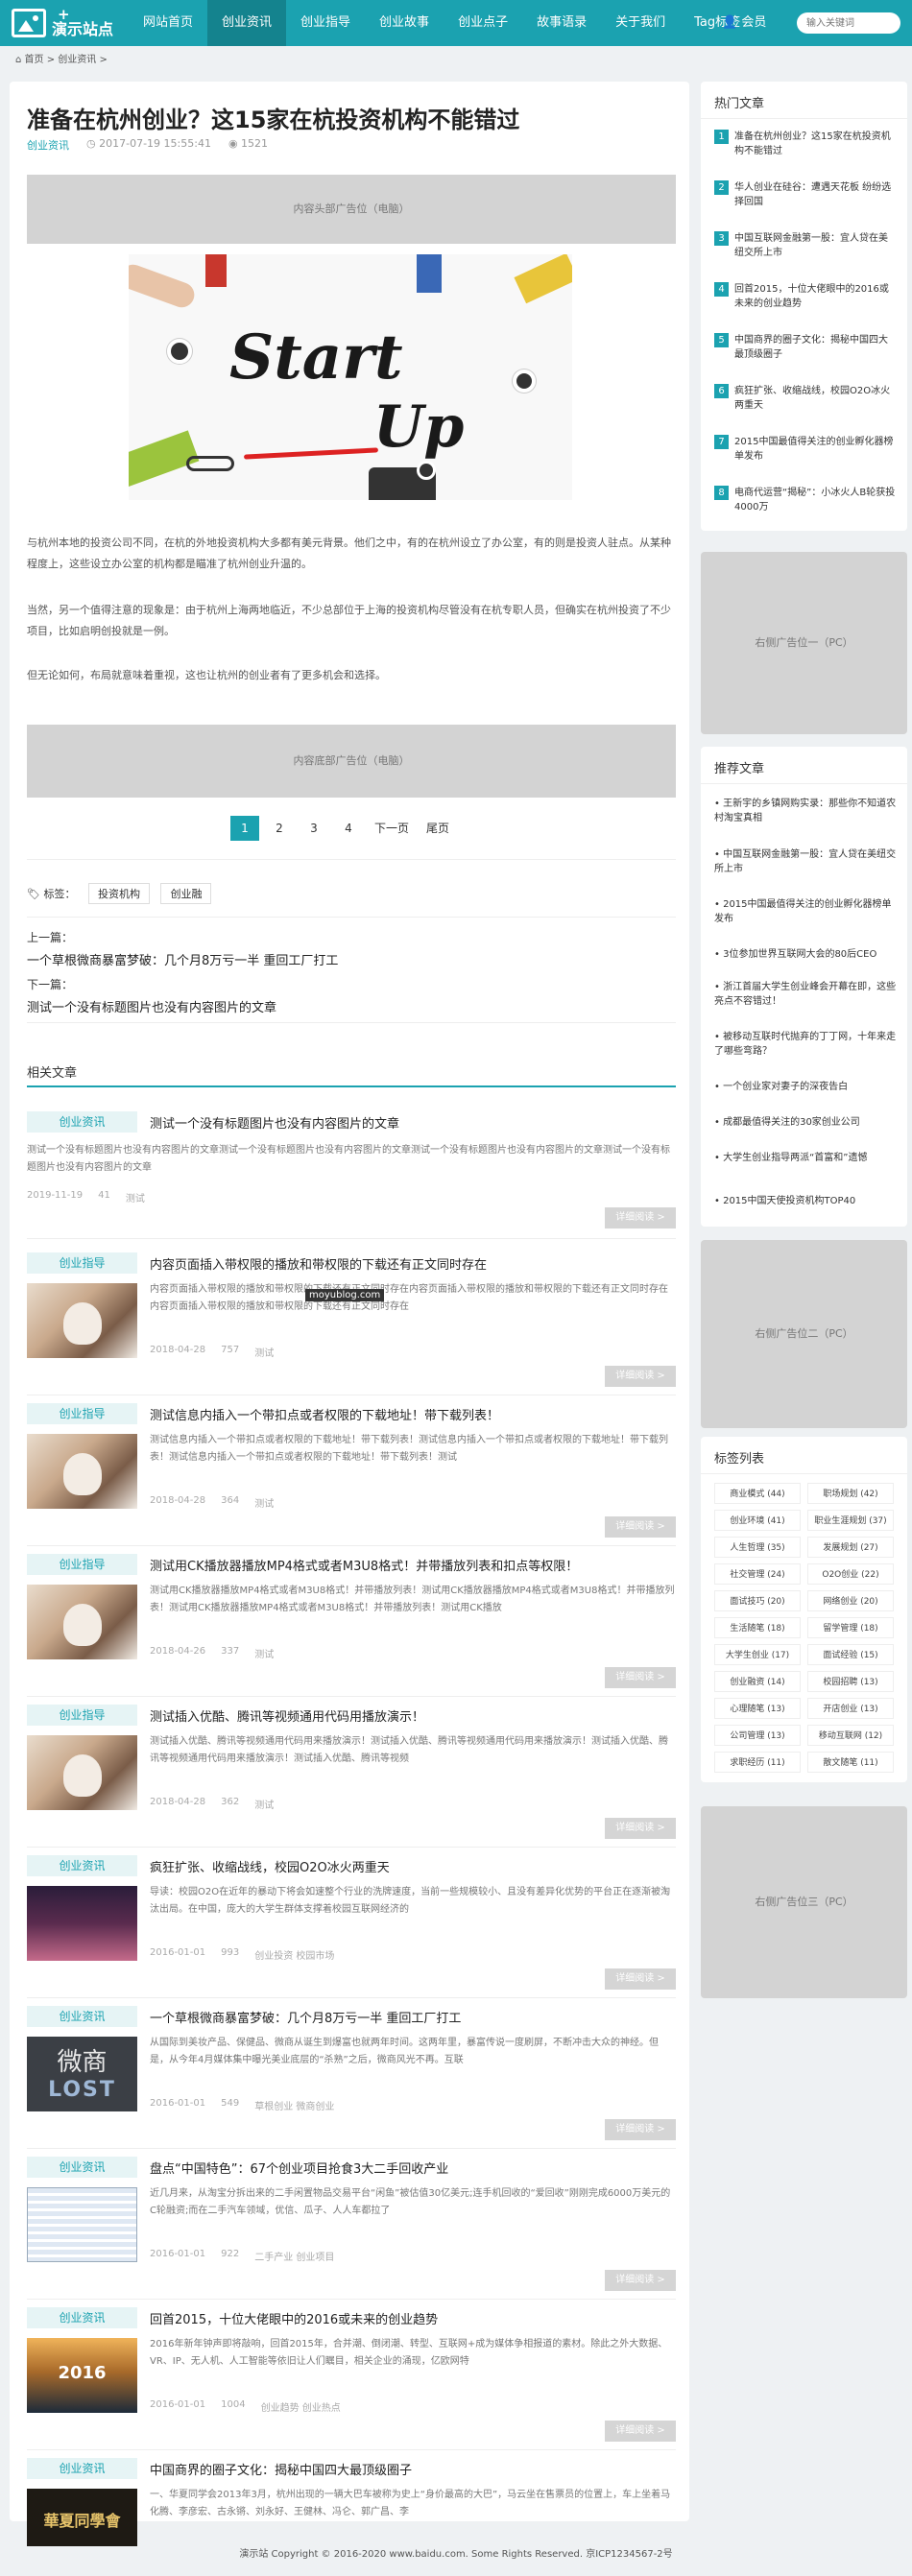 The image size is (912, 2576). Describe the element at coordinates (806, 1201) in the screenshot. I see `recommend-item: • 2015中国天使投资机构TOP40` at that location.